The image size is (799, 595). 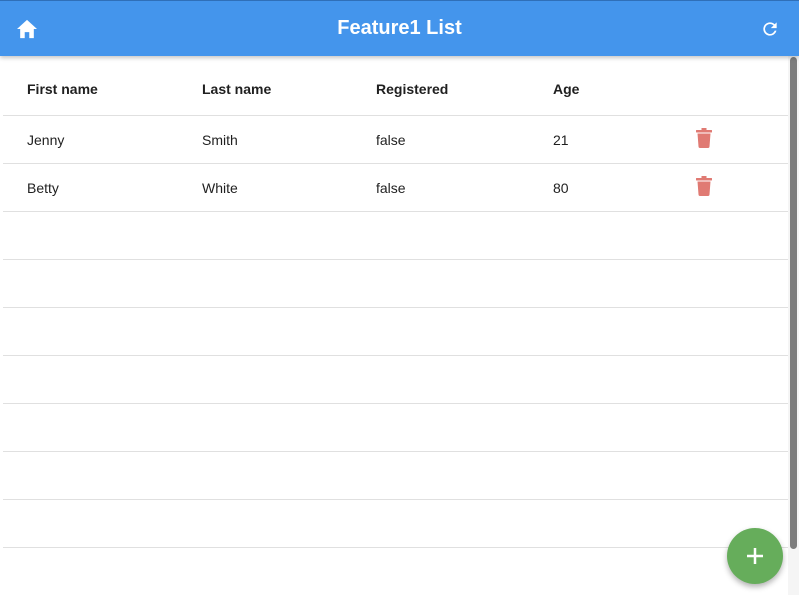 What do you see at coordinates (62, 88) in the screenshot?
I see `column-header-first-name: First name` at bounding box center [62, 88].